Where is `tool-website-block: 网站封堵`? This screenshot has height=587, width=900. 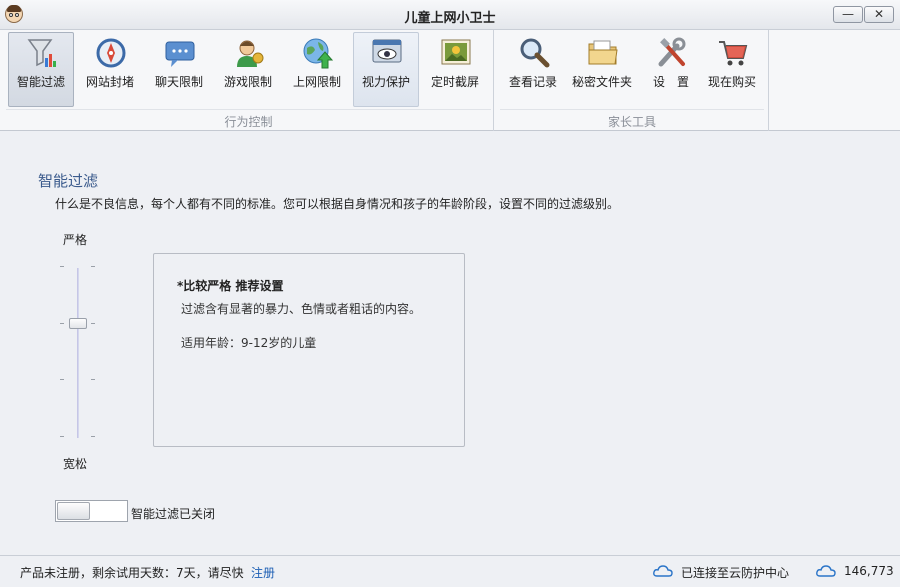
tool-website-block: 网站封堵 is located at coordinates (110, 69).